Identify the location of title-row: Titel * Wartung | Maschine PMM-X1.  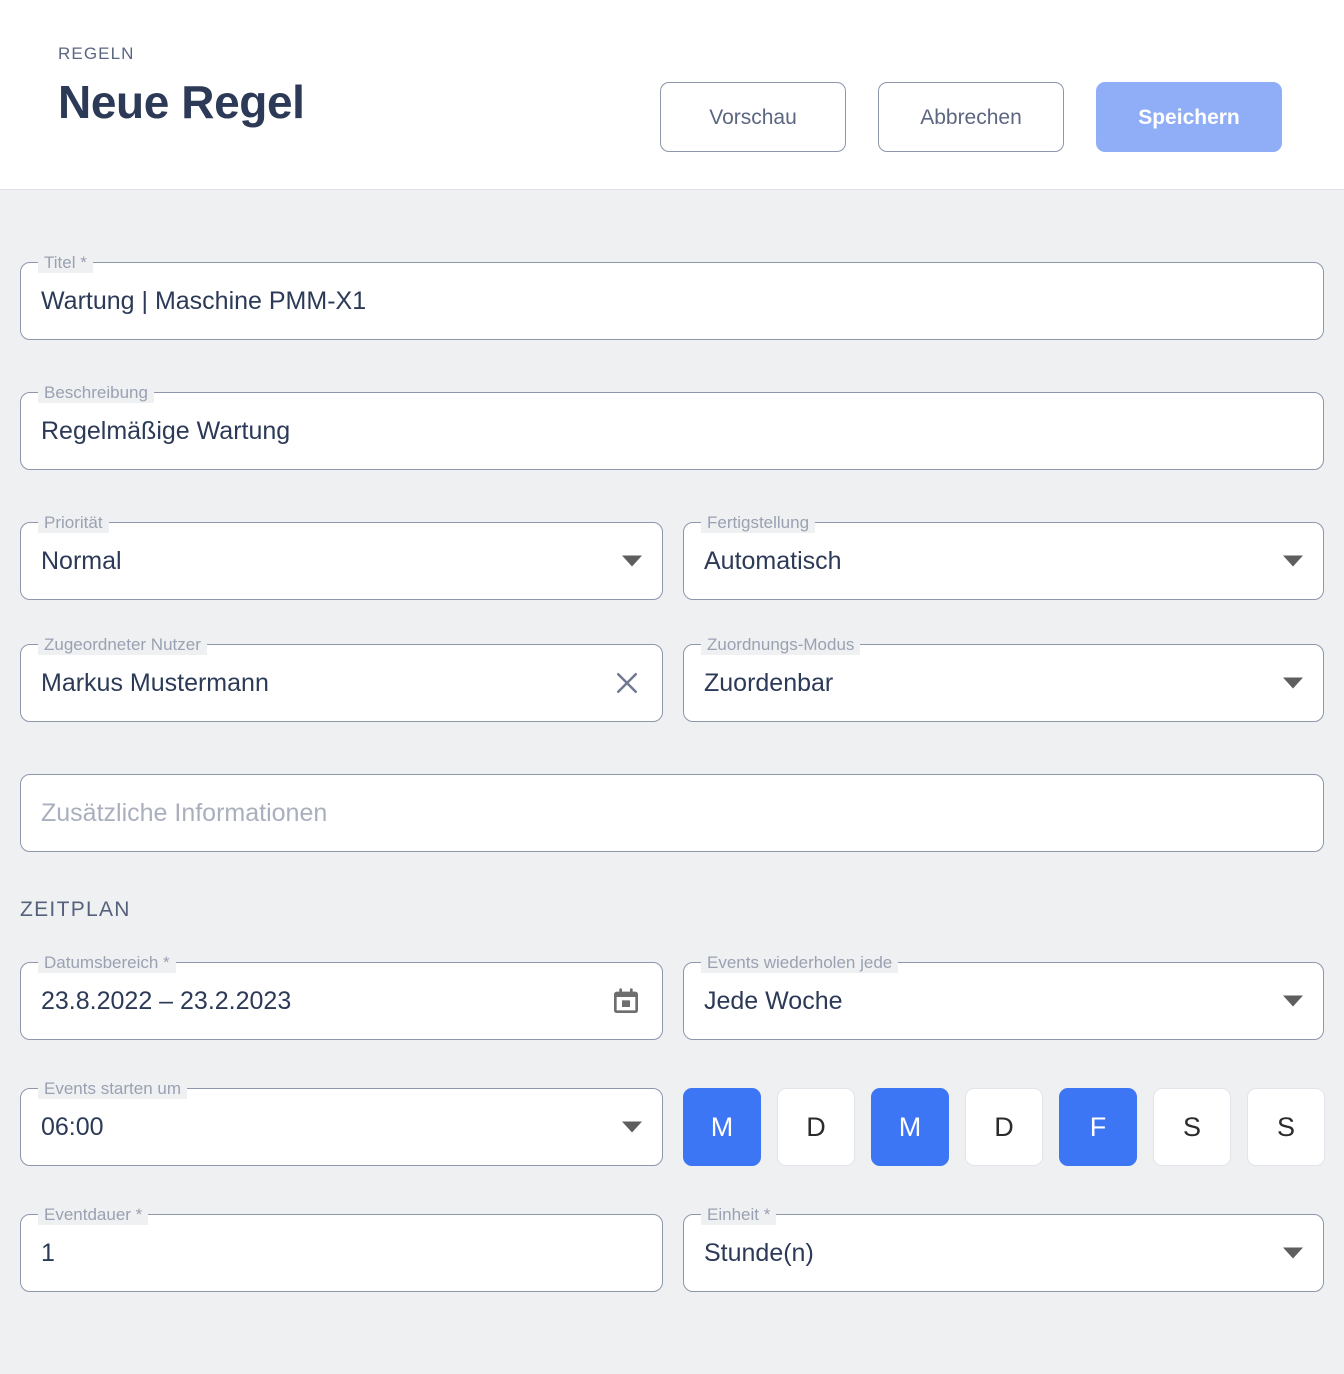
(672, 296).